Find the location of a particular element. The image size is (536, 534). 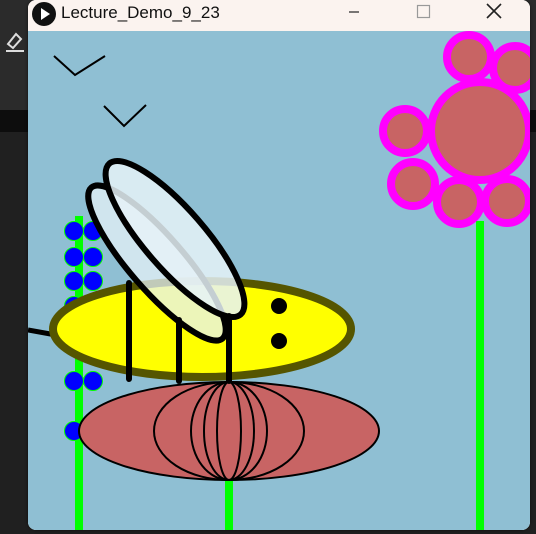

close-button is located at coordinates (493, 15).